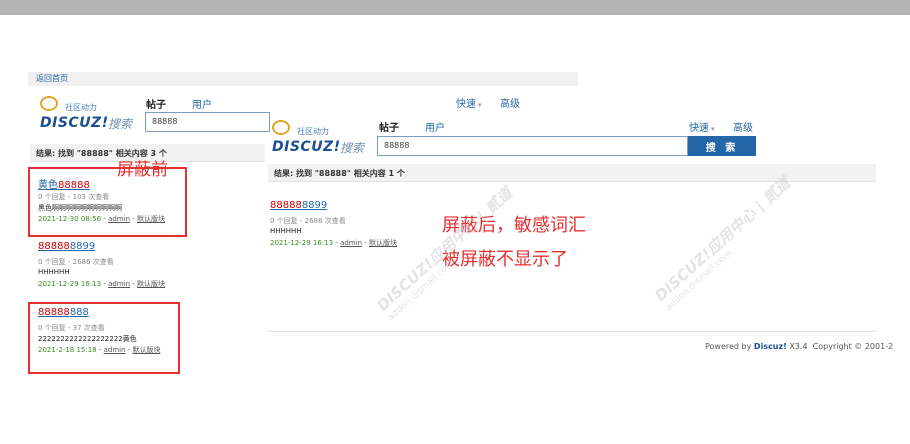 The image size is (910, 444). What do you see at coordinates (722, 243) in the screenshot?
I see `watermark: DISCUZ!应用中心 | 贰道 addon.dismall.com` at bounding box center [722, 243].